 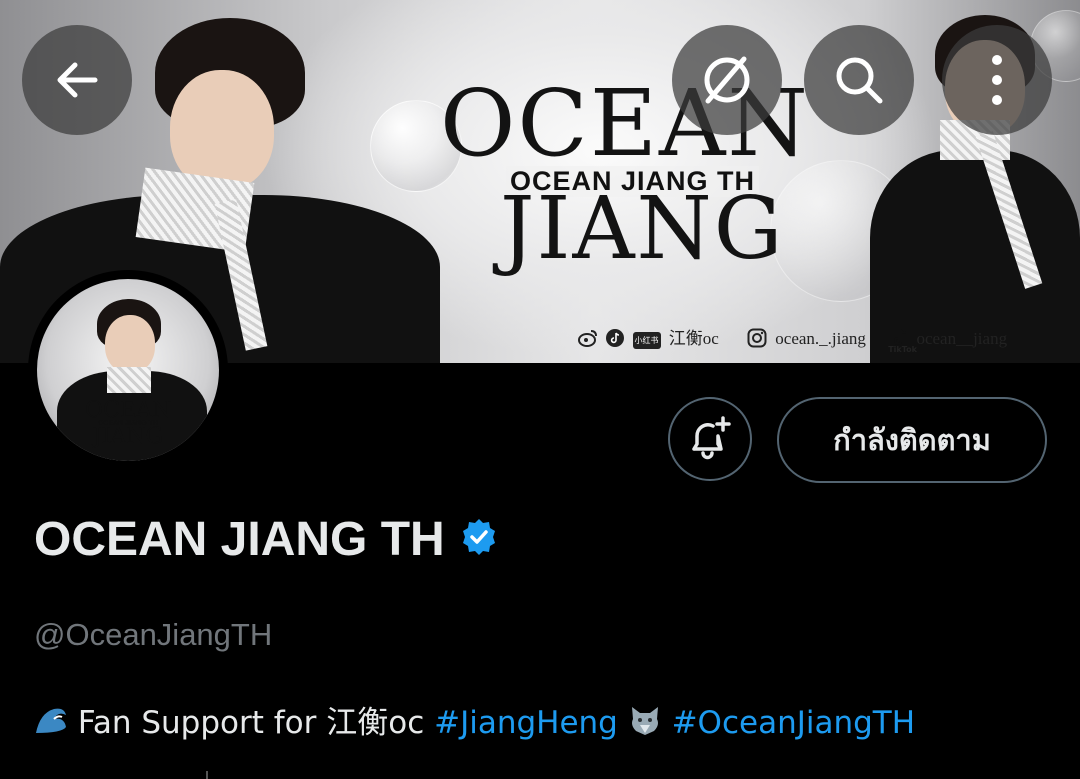 What do you see at coordinates (588, 340) in the screenshot?
I see `weibo-icon` at bounding box center [588, 340].